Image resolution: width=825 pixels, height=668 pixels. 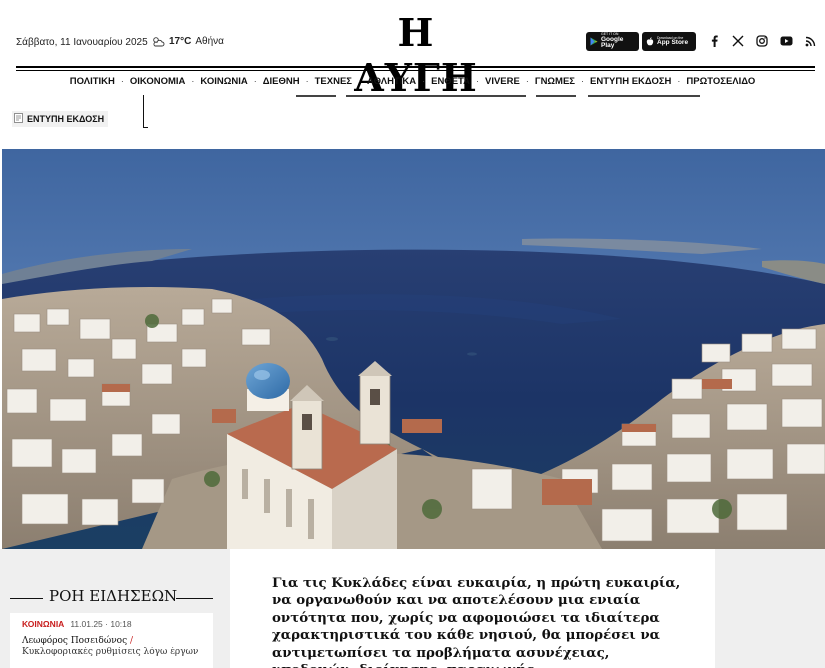 What do you see at coordinates (223, 81) in the screenshot?
I see `nav-item-koinonia: ΚΟΙΝΩΝΙΑ` at bounding box center [223, 81].